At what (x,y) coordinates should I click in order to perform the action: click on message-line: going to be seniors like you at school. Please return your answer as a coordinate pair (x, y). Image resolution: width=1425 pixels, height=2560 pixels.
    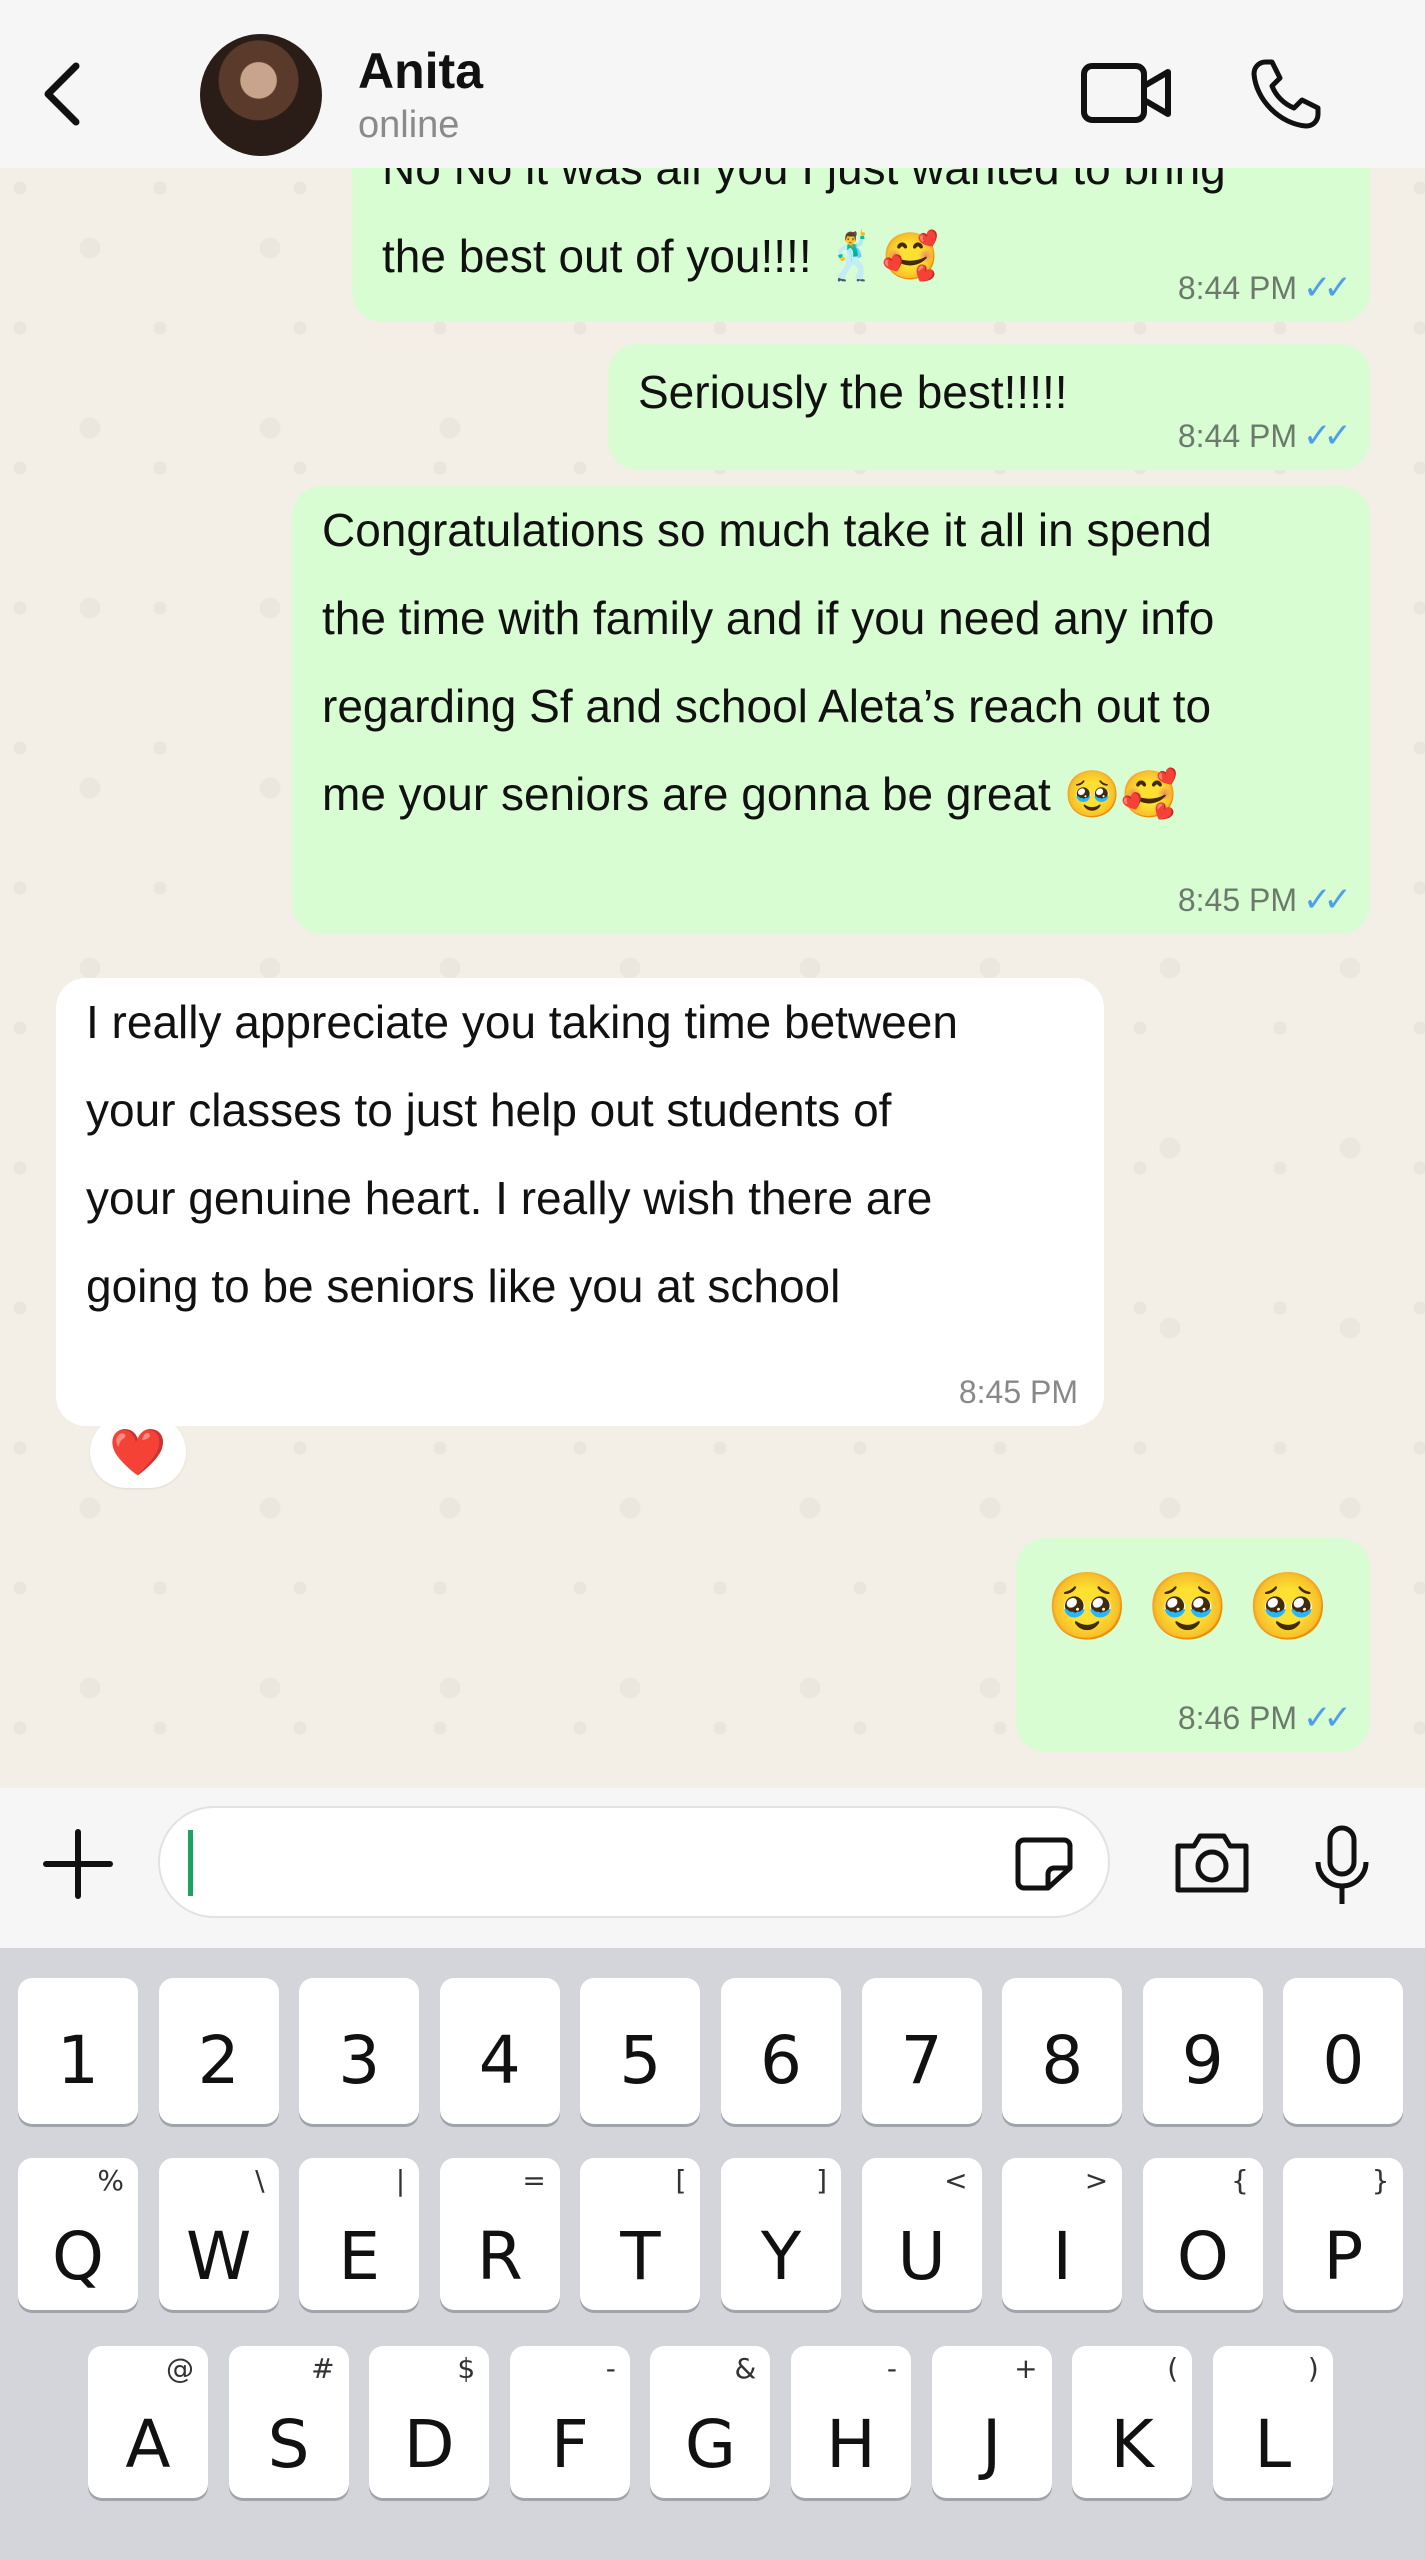
    Looking at the image, I should click on (463, 1286).